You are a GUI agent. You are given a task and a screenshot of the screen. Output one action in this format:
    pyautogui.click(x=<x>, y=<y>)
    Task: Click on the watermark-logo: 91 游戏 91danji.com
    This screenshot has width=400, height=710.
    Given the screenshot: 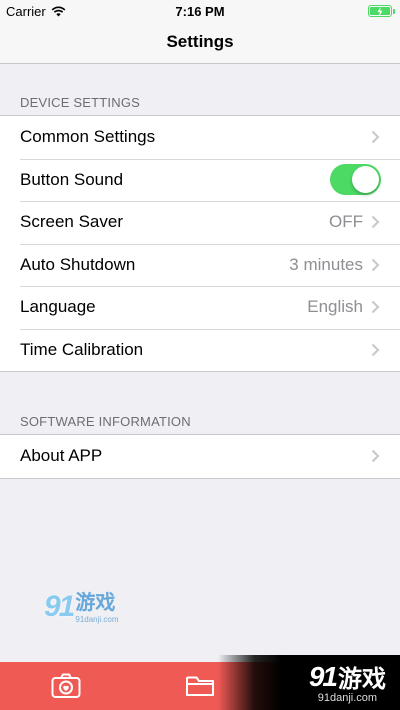 What is the action you would take?
    pyautogui.click(x=81, y=605)
    